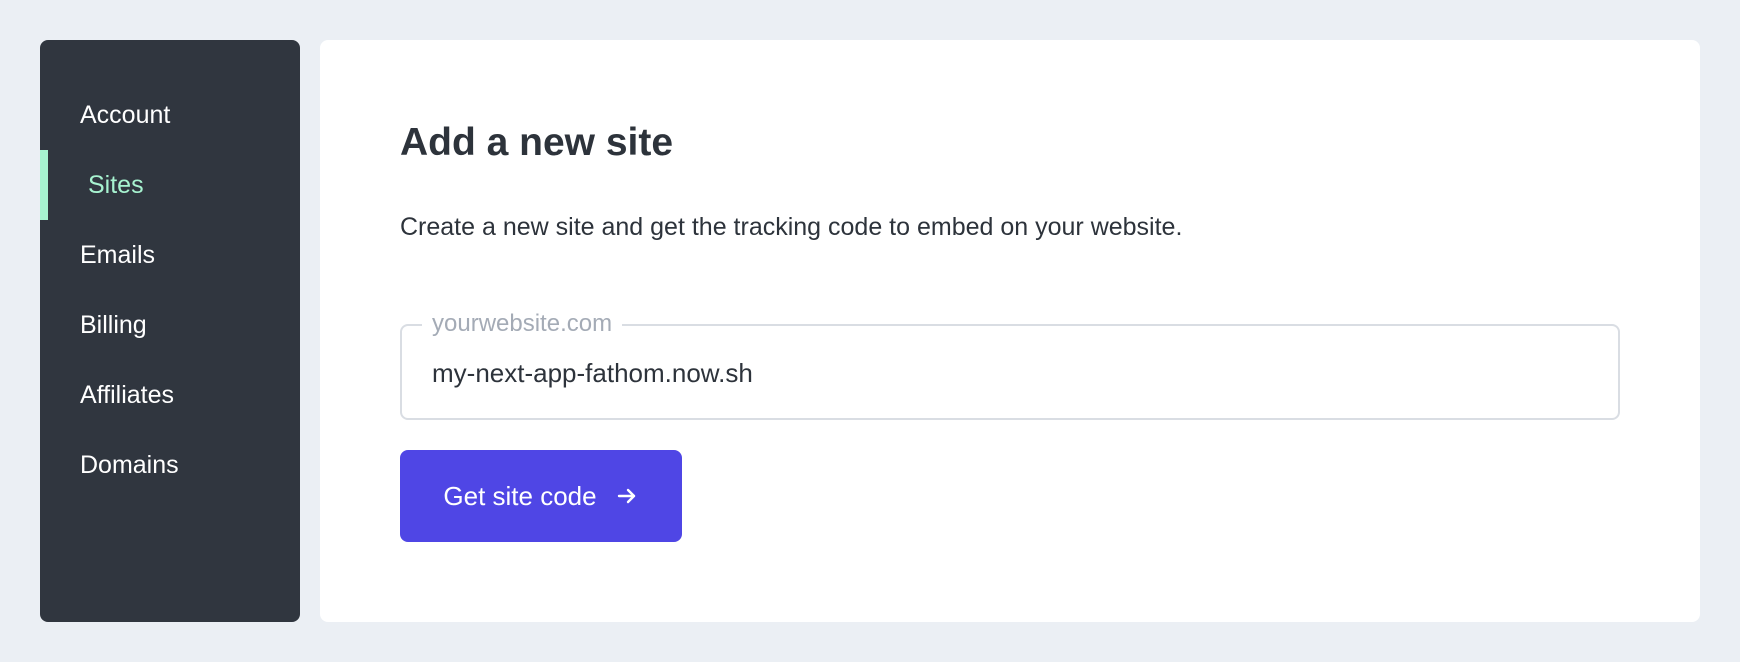  What do you see at coordinates (520, 495) in the screenshot?
I see `get-site-code-label: Get site code` at bounding box center [520, 495].